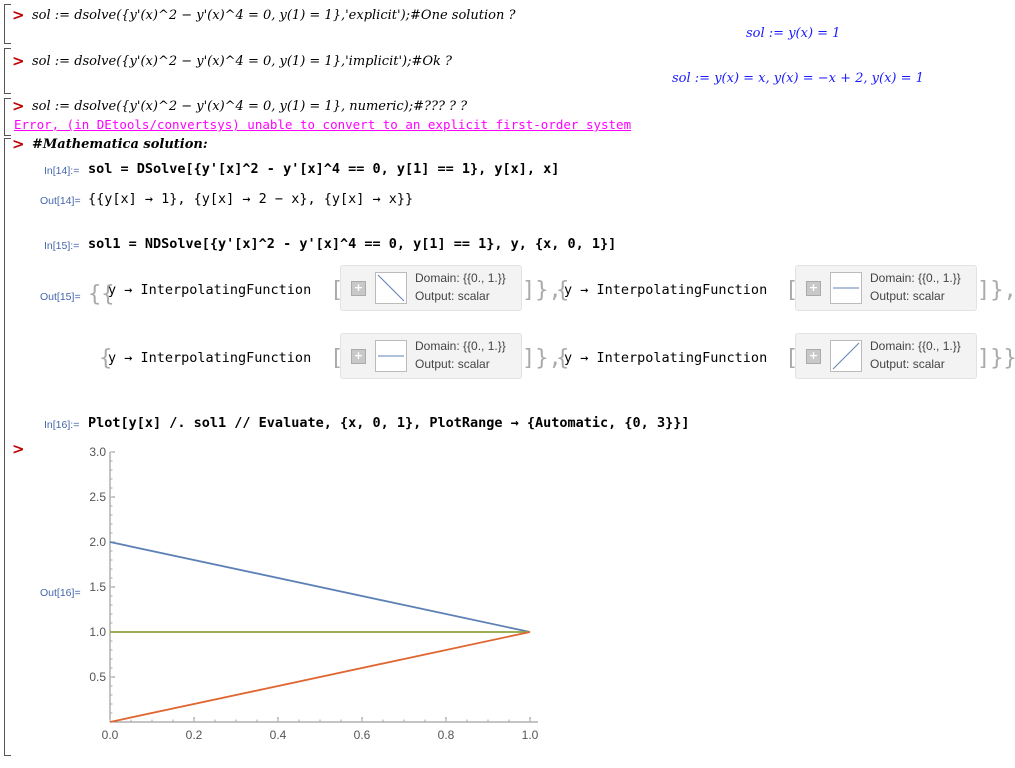 The image size is (1015, 768). What do you see at coordinates (251, 199) in the screenshot?
I see `output-cell: {{y[x] → 1}, {y[x] → 2 − x}, {y[x] → x}}` at bounding box center [251, 199].